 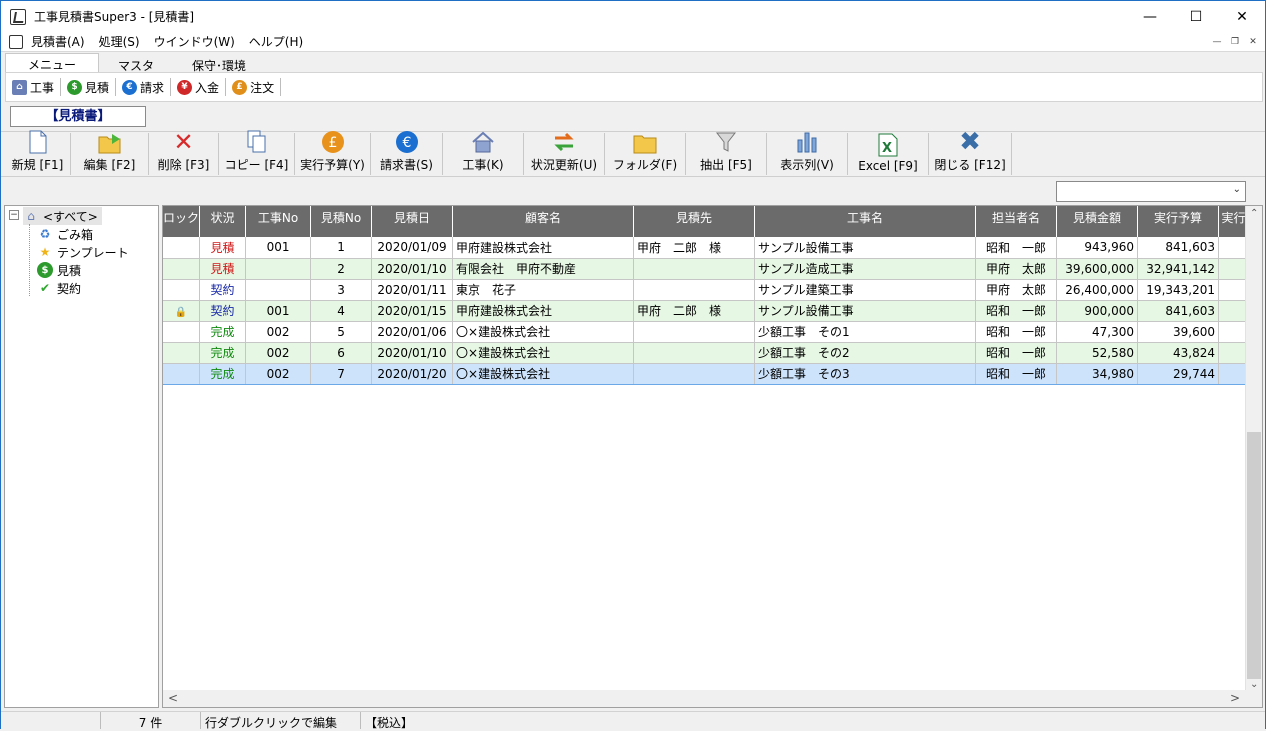 What do you see at coordinates (1097, 373) in the screenshot?
I see `cell-amount: 34,980` at bounding box center [1097, 373].